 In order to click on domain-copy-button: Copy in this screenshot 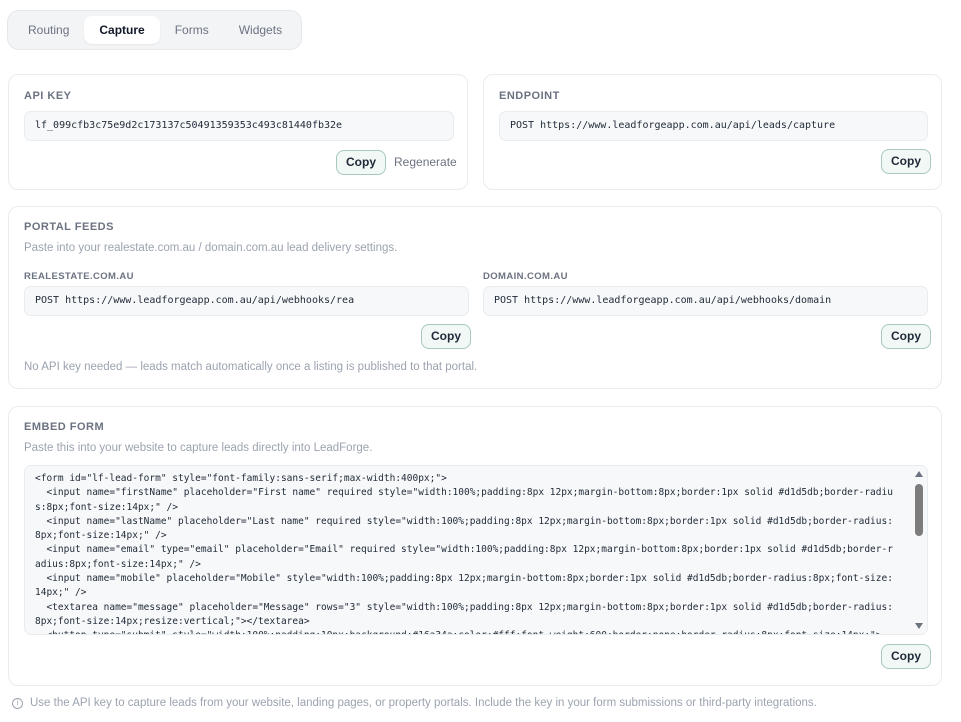, I will do `click(906, 336)`.